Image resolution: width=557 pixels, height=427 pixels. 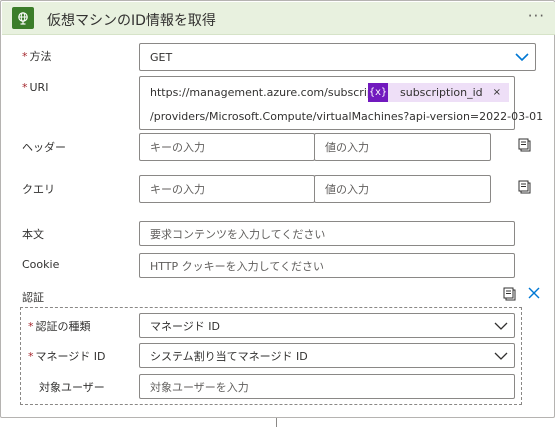 I want to click on subscription-id-token: {x} subscription_id ×, so click(x=439, y=92).